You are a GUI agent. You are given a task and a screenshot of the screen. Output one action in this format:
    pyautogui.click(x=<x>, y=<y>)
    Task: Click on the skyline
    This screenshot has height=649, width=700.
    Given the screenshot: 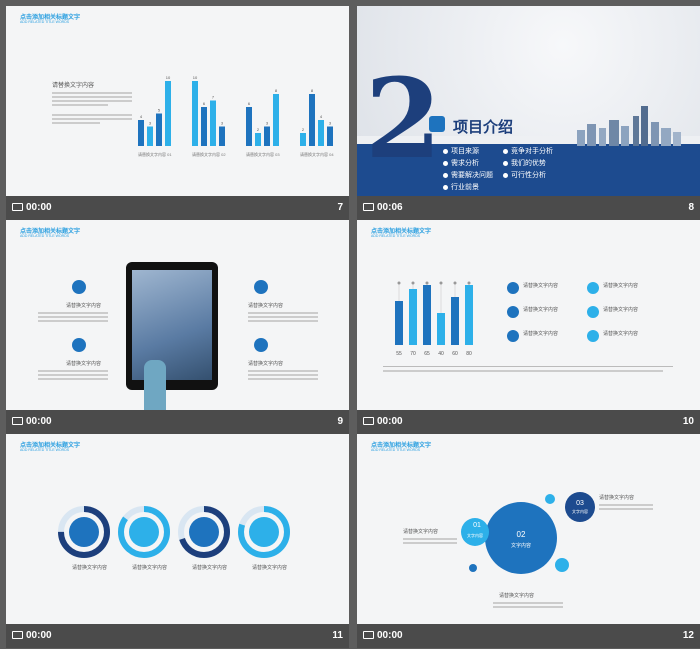 What is the action you would take?
    pyautogui.click(x=635, y=126)
    